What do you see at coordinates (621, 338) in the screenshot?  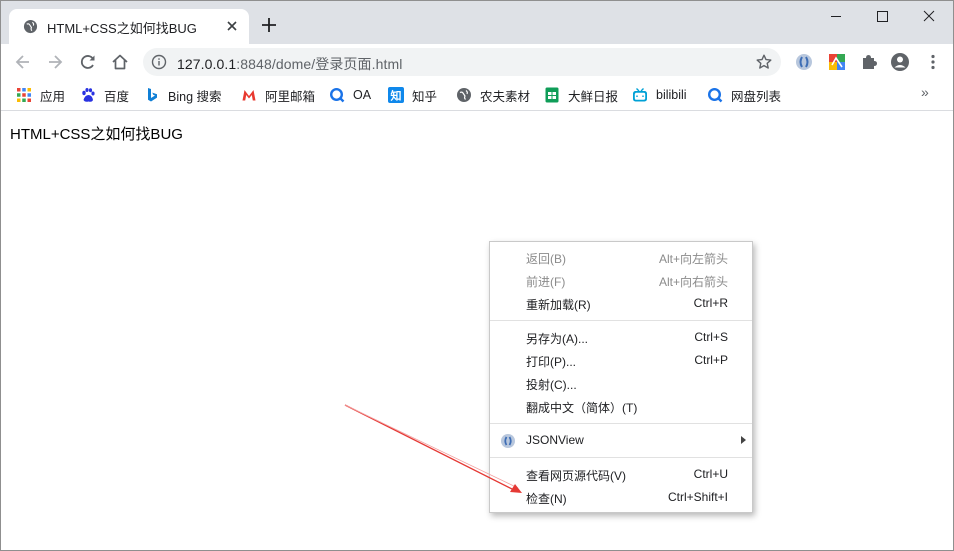 I see `menu-item-save-as: 另存为(A)... Ctrl+S` at bounding box center [621, 338].